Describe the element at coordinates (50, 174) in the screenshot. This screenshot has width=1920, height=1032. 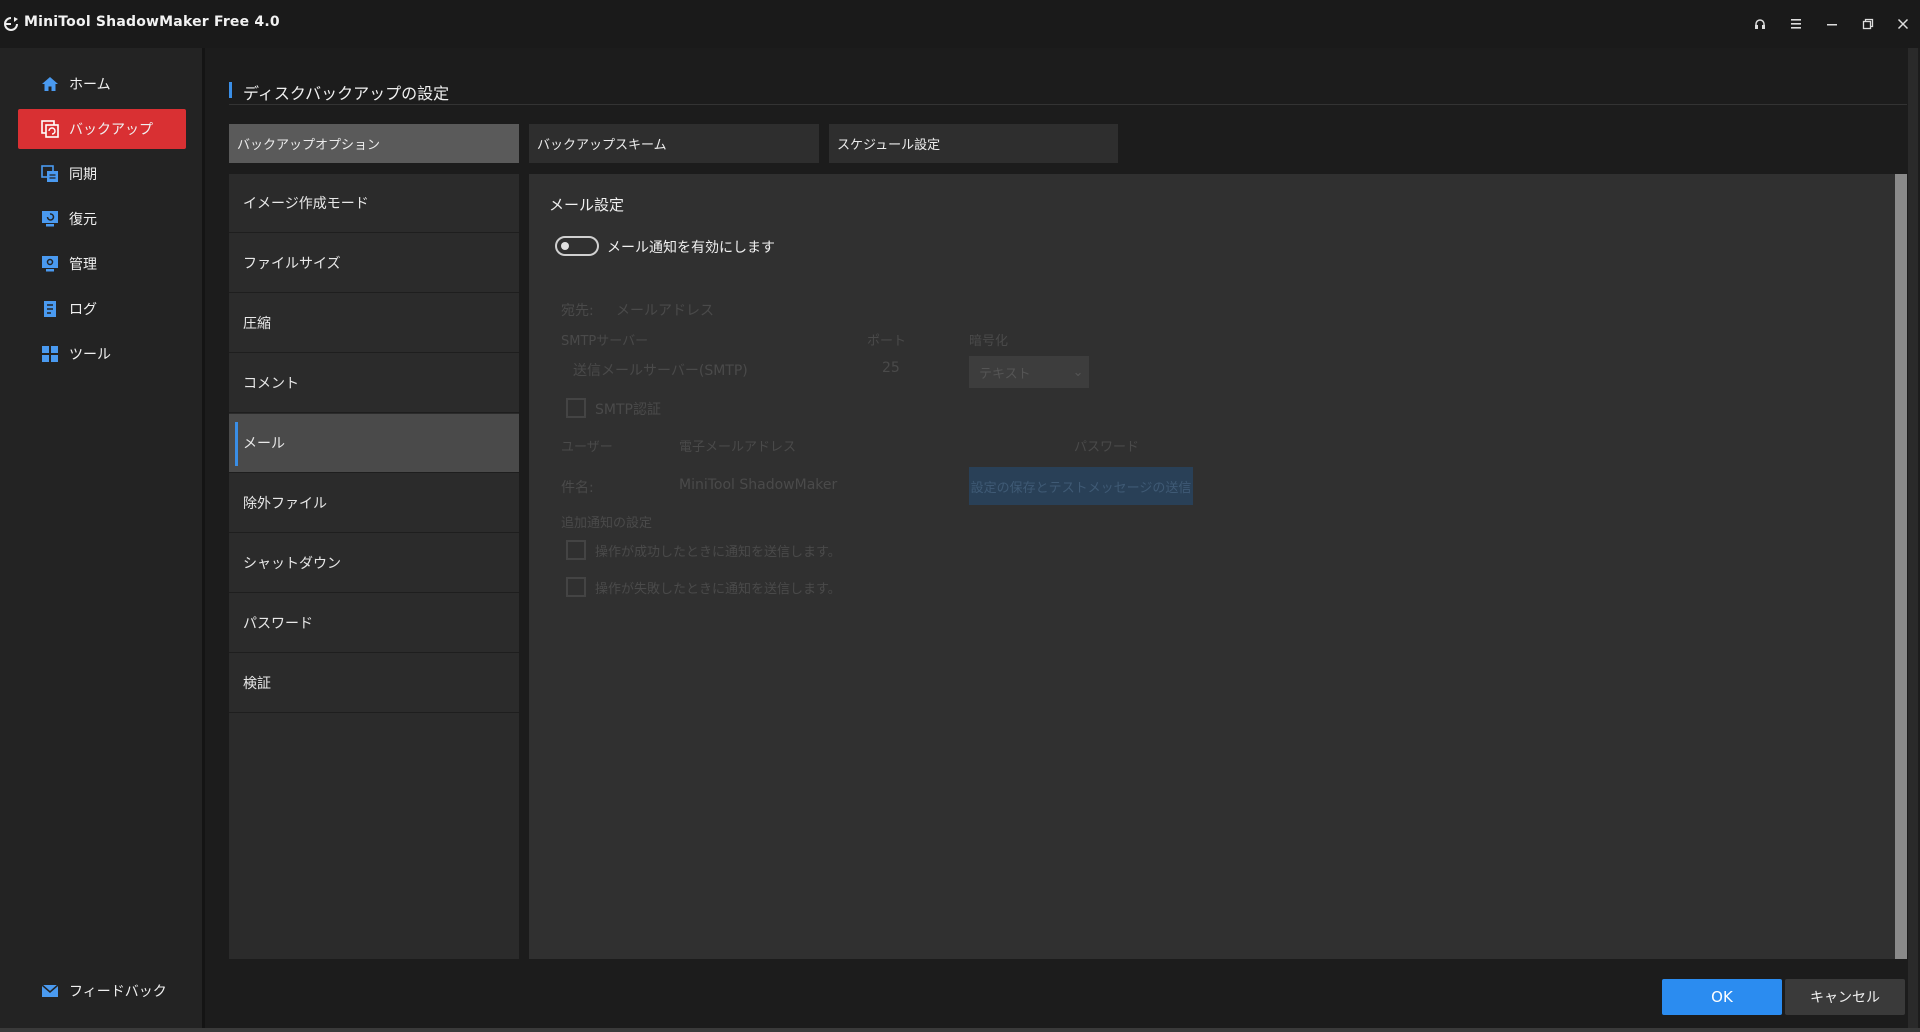
I see `sync-icon` at that location.